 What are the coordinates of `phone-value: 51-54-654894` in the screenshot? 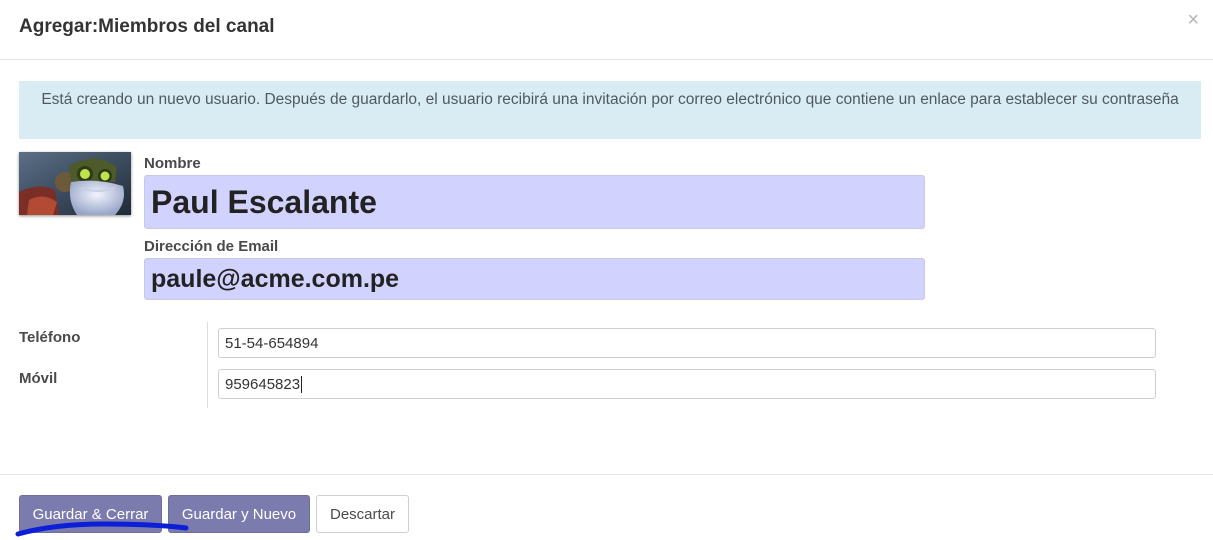 It's located at (272, 343).